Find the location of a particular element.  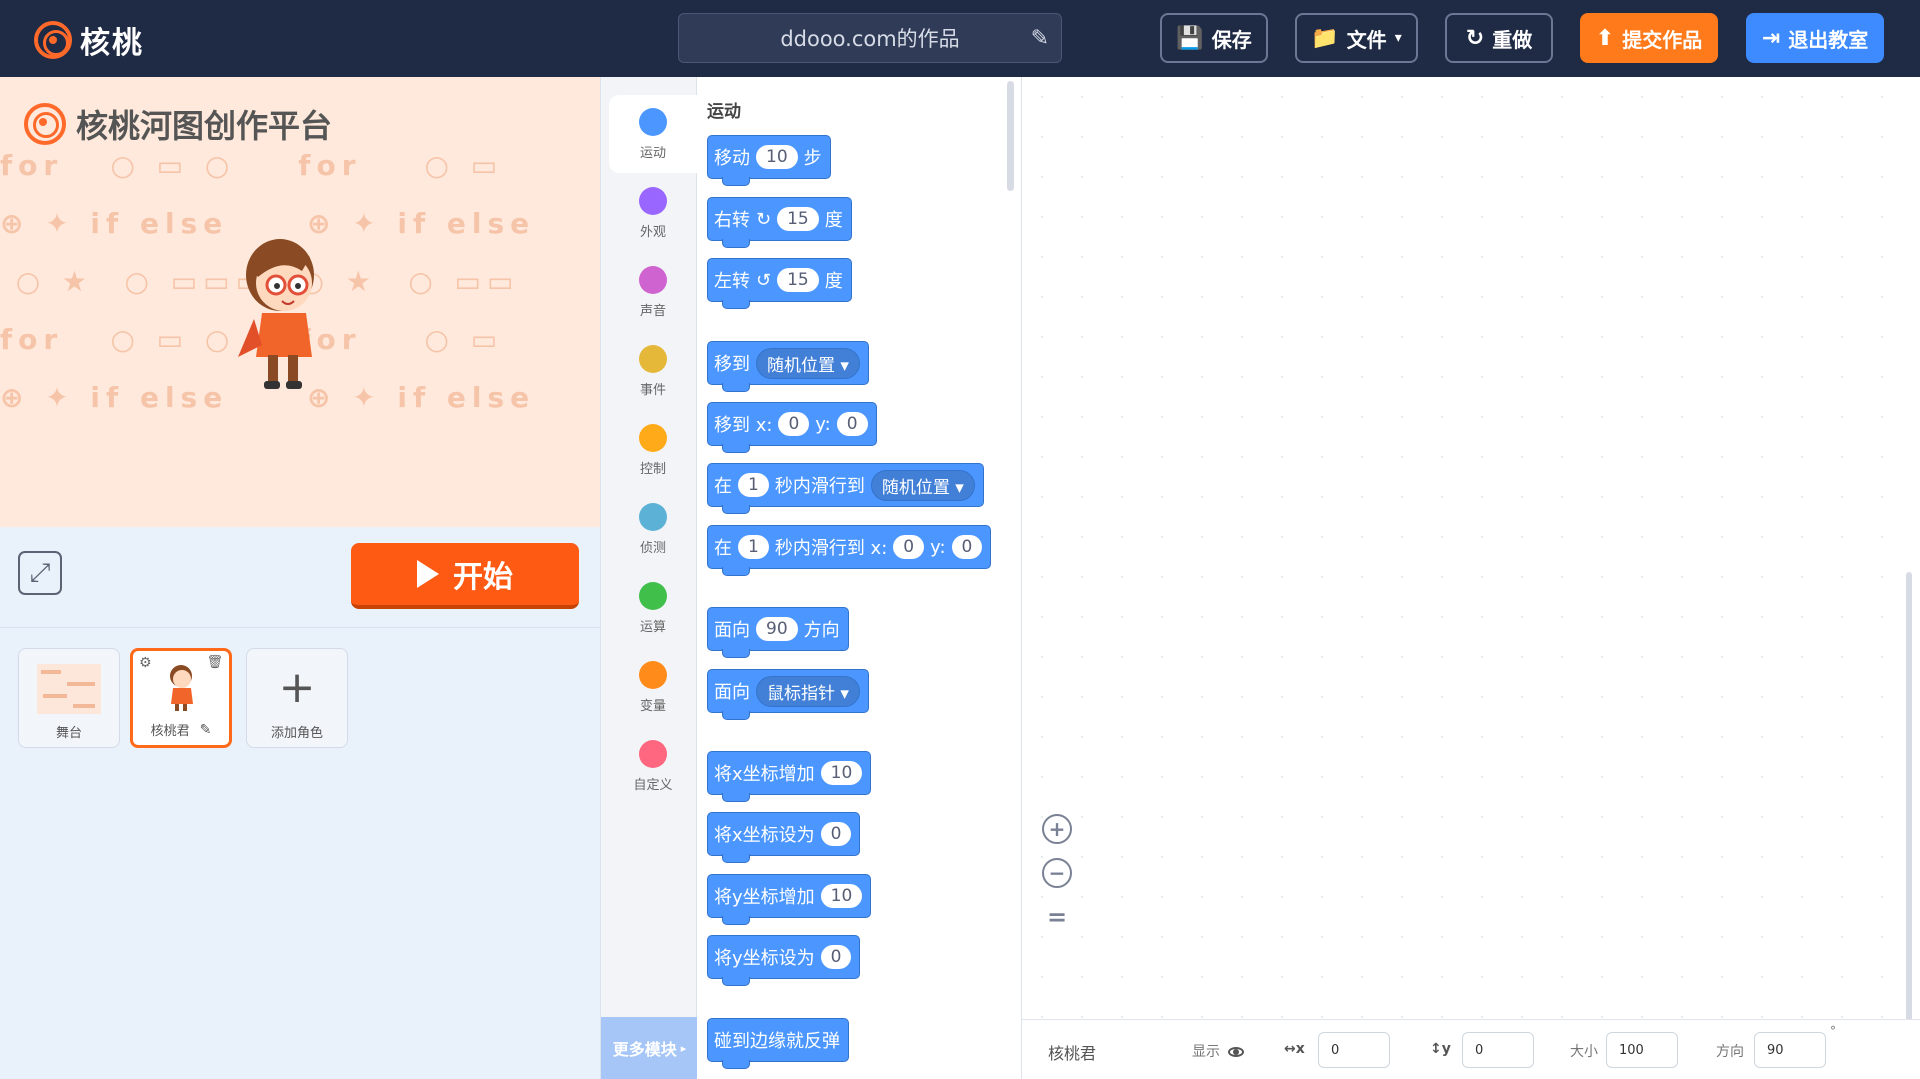

block-point-towards: 面向 鼠标指针 ▾ is located at coordinates (788, 694).